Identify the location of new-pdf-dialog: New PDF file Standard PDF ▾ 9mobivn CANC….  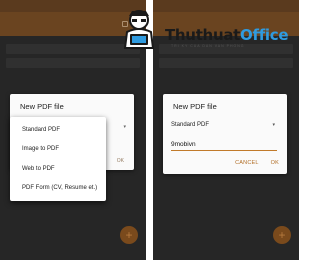
(225, 134).